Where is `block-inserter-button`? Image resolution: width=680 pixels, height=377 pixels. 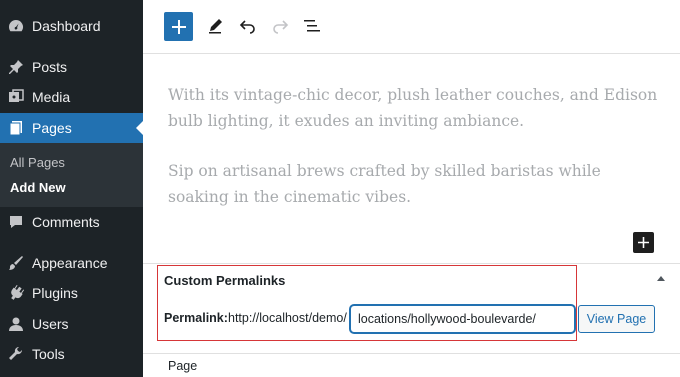 block-inserter-button is located at coordinates (178, 26).